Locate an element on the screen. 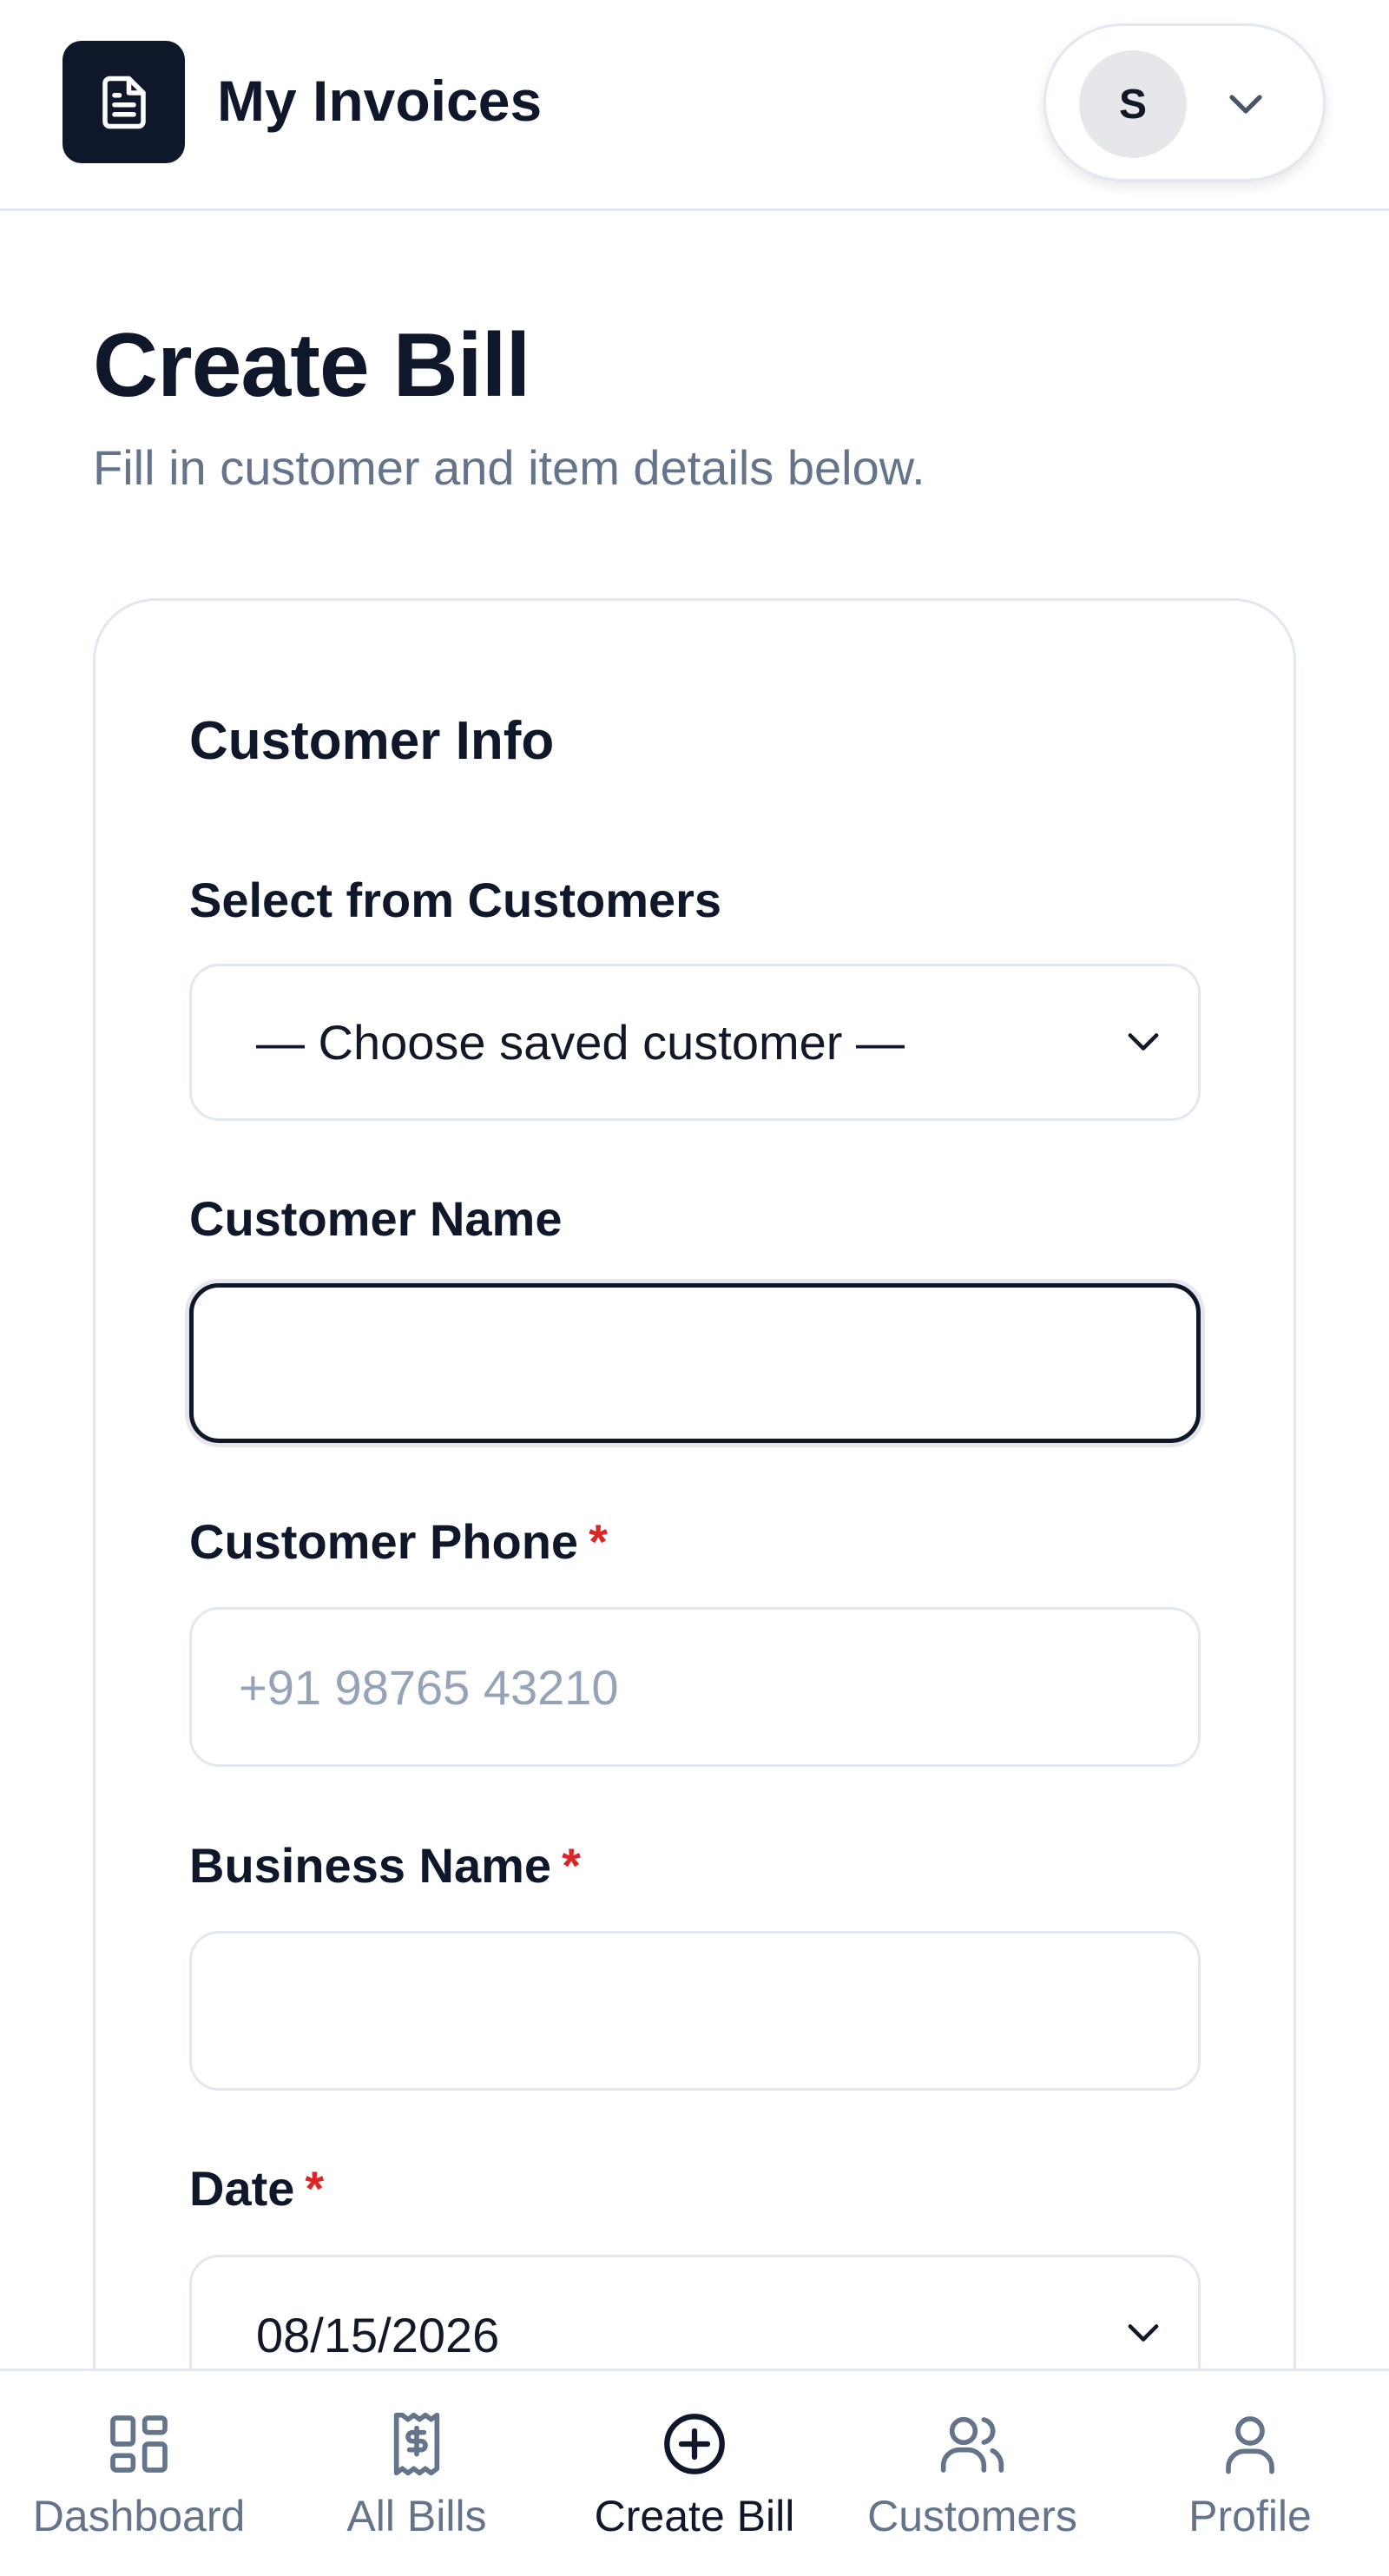 The height and width of the screenshot is (2576, 1389). nav-item-create-bill: Create Bill is located at coordinates (694, 2473).